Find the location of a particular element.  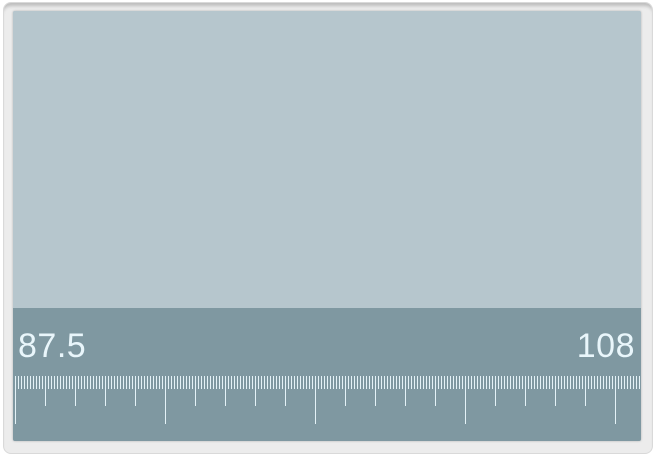

frequency-scale is located at coordinates (327, 398).